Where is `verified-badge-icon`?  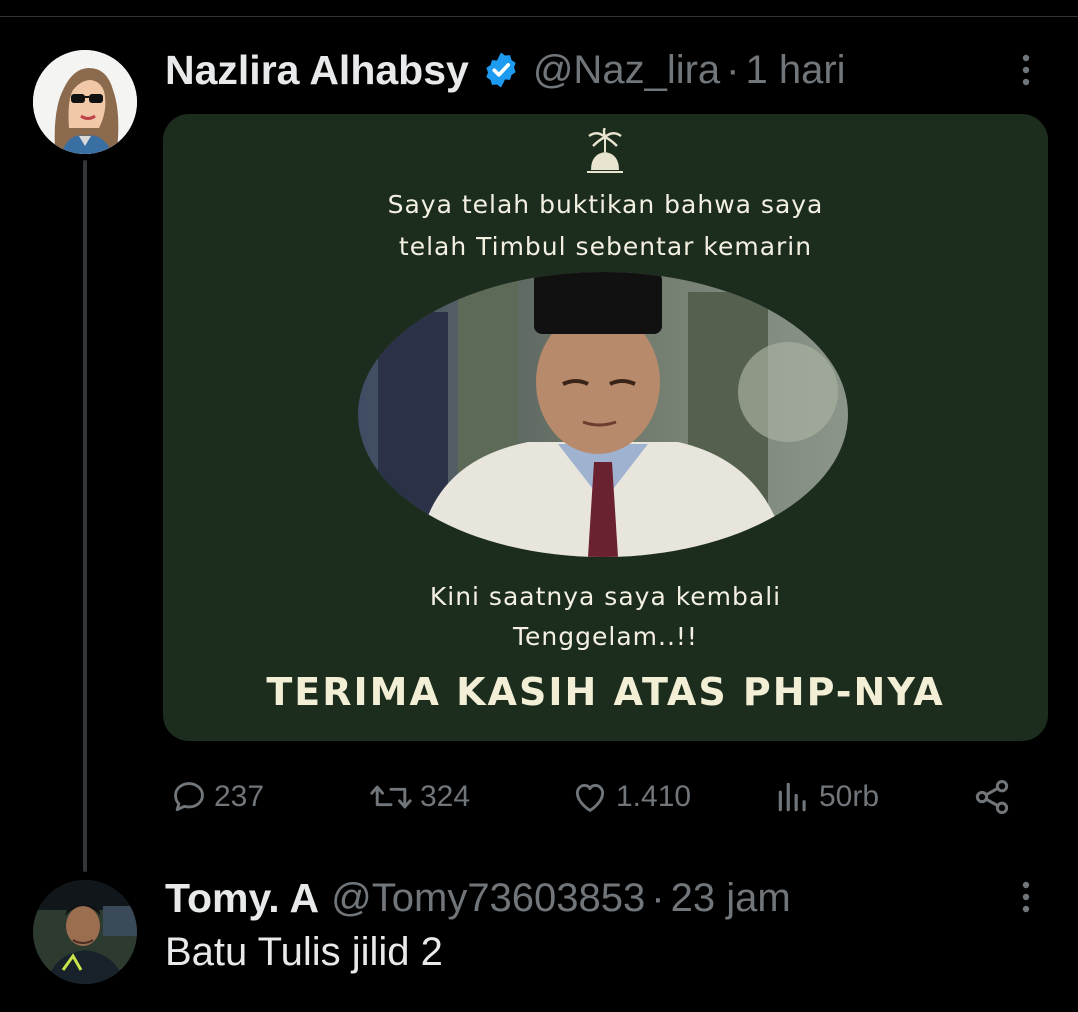 verified-badge-icon is located at coordinates (501, 70).